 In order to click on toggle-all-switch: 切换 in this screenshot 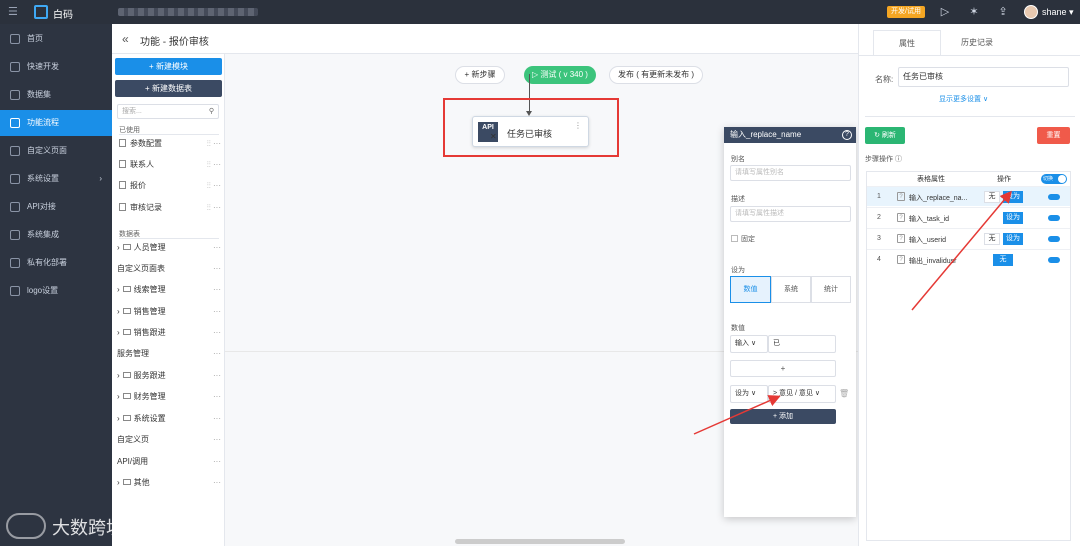, I will do `click(1054, 179)`.